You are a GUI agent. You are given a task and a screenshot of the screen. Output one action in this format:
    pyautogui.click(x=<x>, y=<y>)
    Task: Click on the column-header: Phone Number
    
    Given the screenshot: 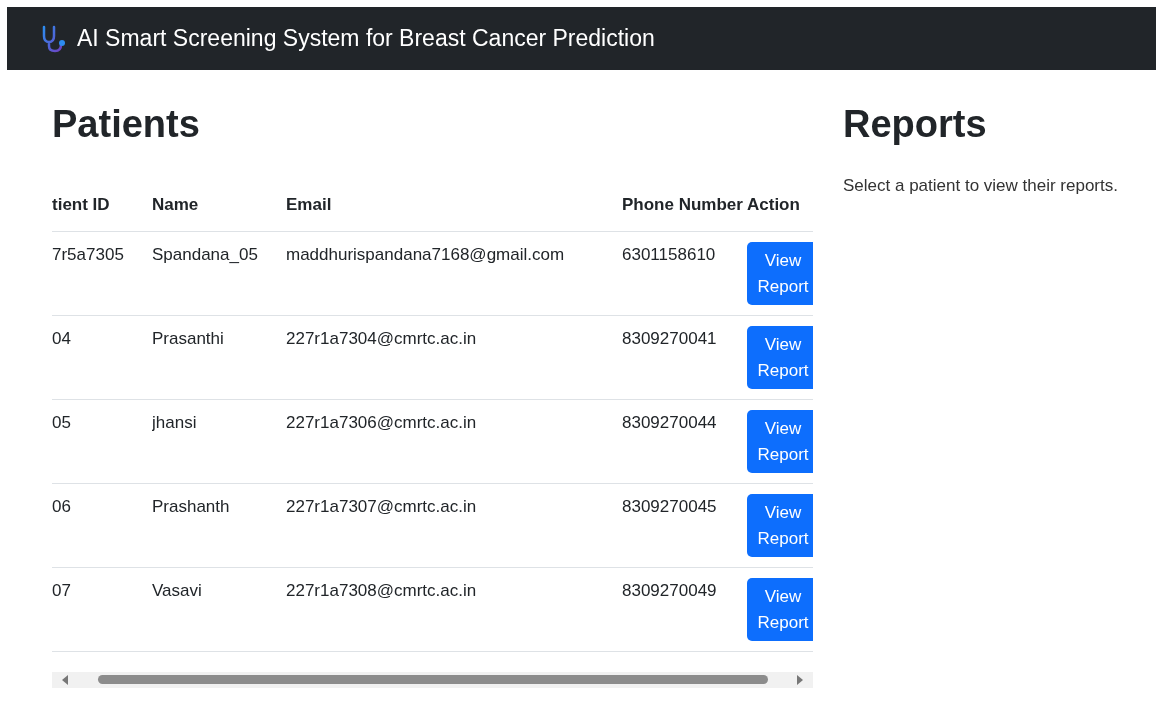 What is the action you would take?
    pyautogui.click(x=684, y=204)
    